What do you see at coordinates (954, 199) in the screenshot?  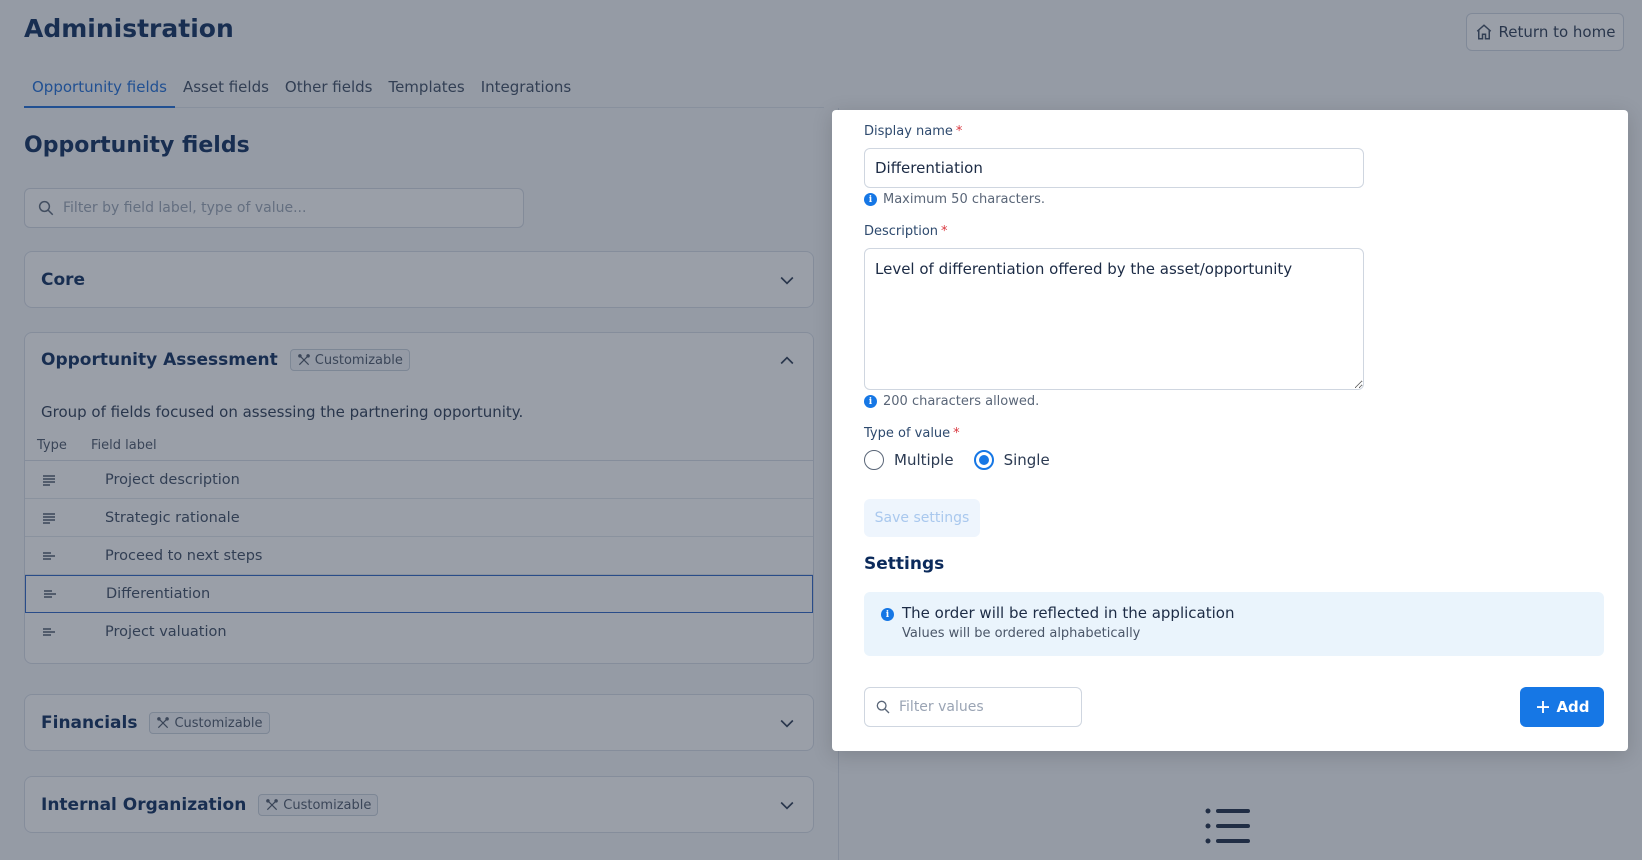 I see `display-name-hint: i Maximum 50 characters.` at bounding box center [954, 199].